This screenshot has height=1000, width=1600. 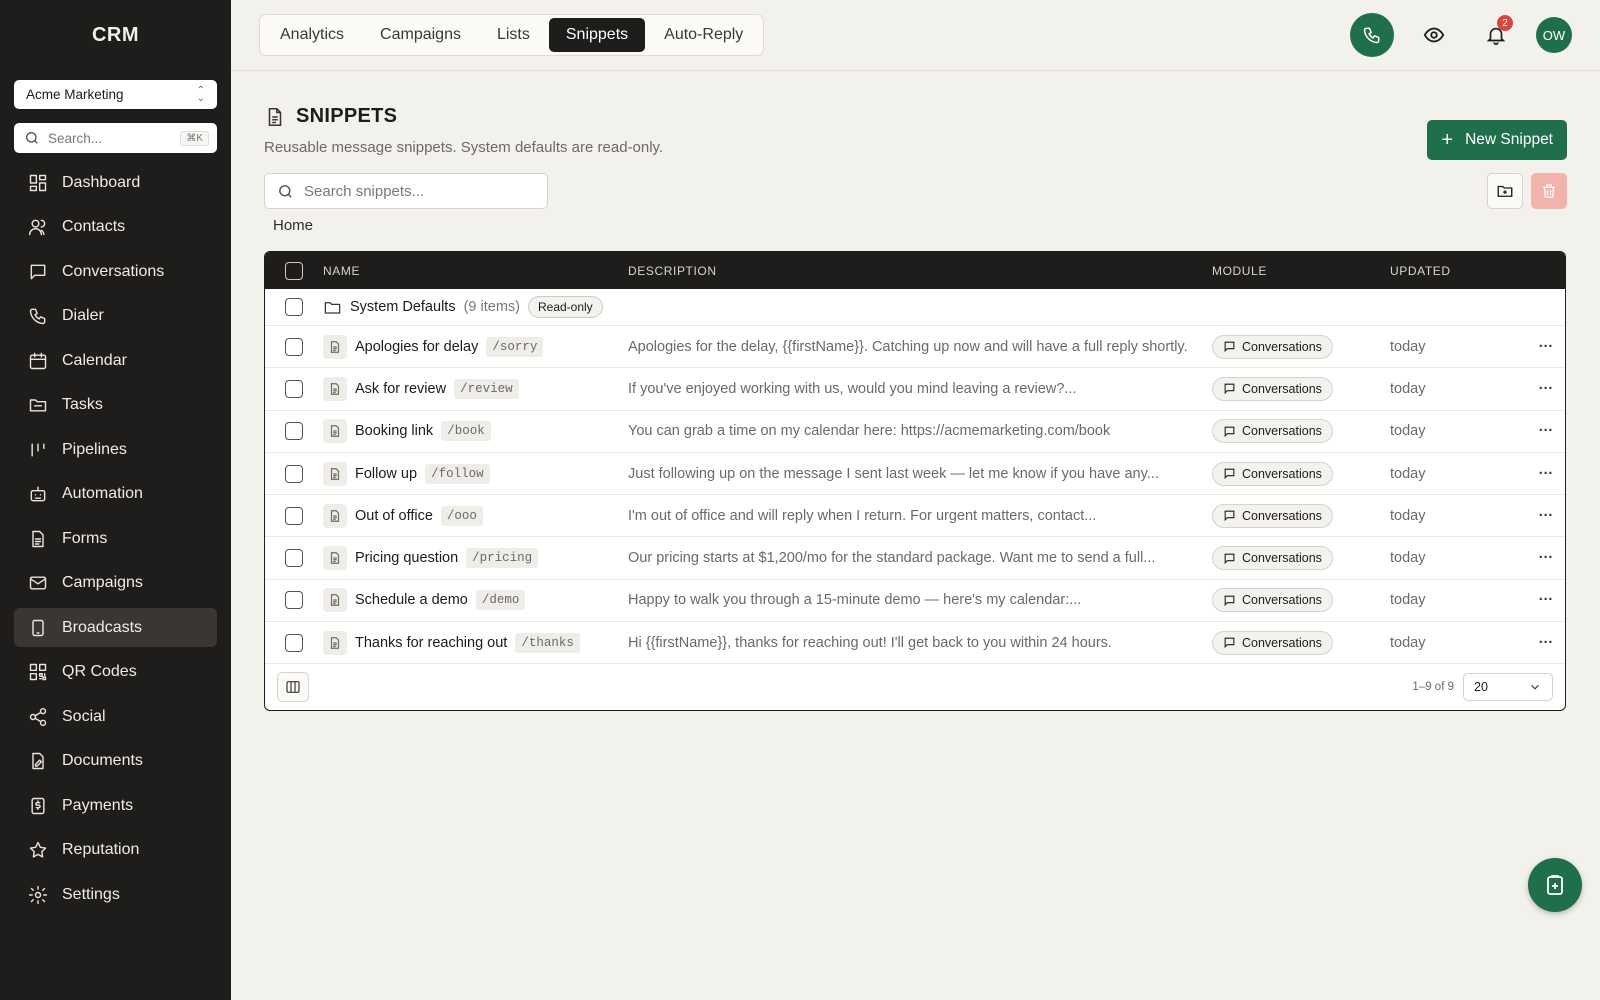 What do you see at coordinates (101, 849) in the screenshot?
I see `sidebar-item-label: Reputation` at bounding box center [101, 849].